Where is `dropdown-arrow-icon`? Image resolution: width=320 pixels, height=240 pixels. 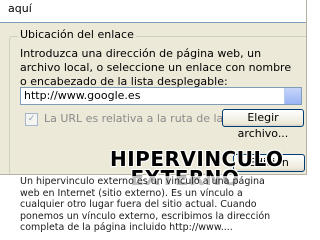
dropdown-arrow-icon is located at coordinates (292, 96).